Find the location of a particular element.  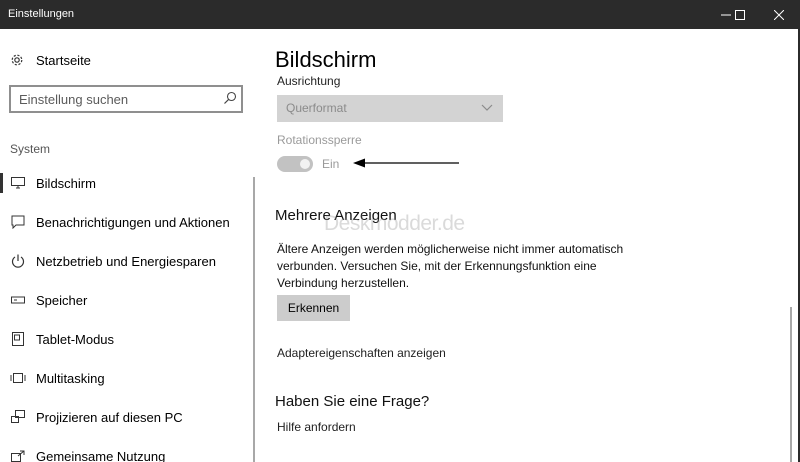

maximize-icon is located at coordinates (739, 14).